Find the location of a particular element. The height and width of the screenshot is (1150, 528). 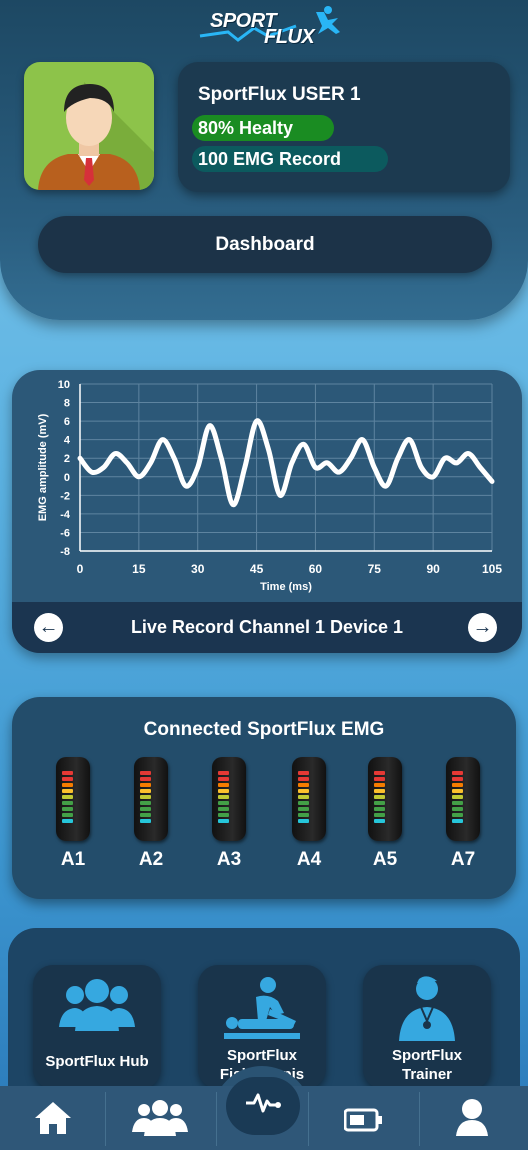

live-record-bar: ← Live Record Channel 1 Device 1 → is located at coordinates (267, 627).